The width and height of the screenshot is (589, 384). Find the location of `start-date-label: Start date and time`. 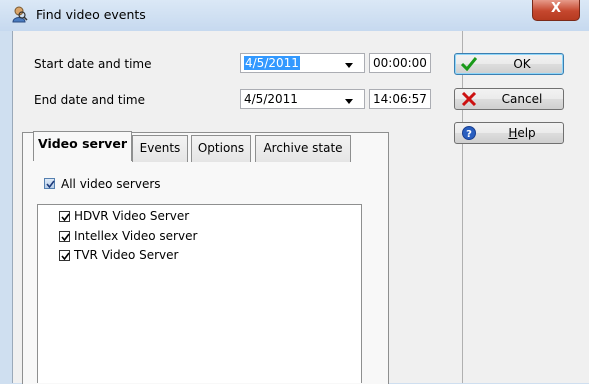

start-date-label: Start date and time is located at coordinates (93, 64).